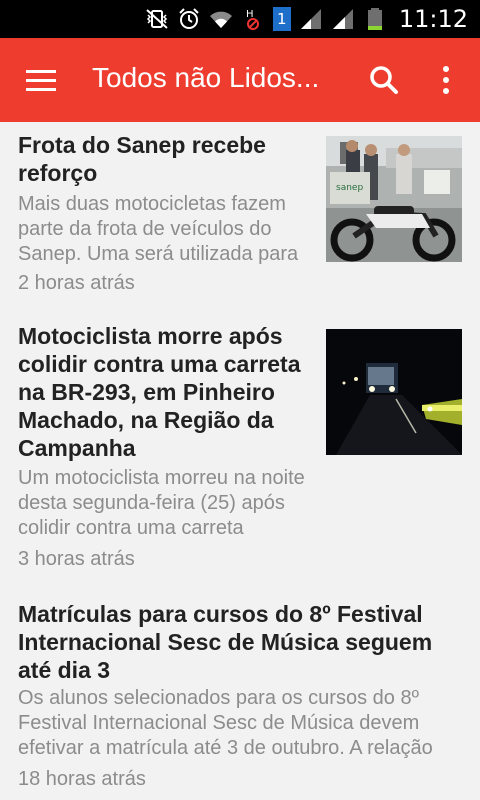  I want to click on alarm-icon, so click(189, 18).